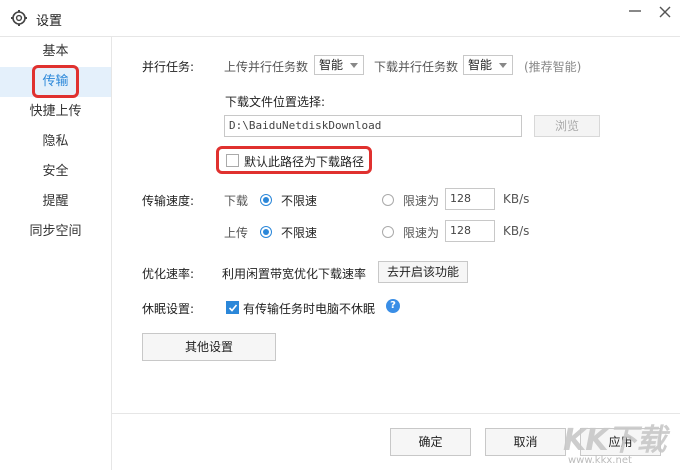  I want to click on highlight-box-default-path, so click(294, 160).